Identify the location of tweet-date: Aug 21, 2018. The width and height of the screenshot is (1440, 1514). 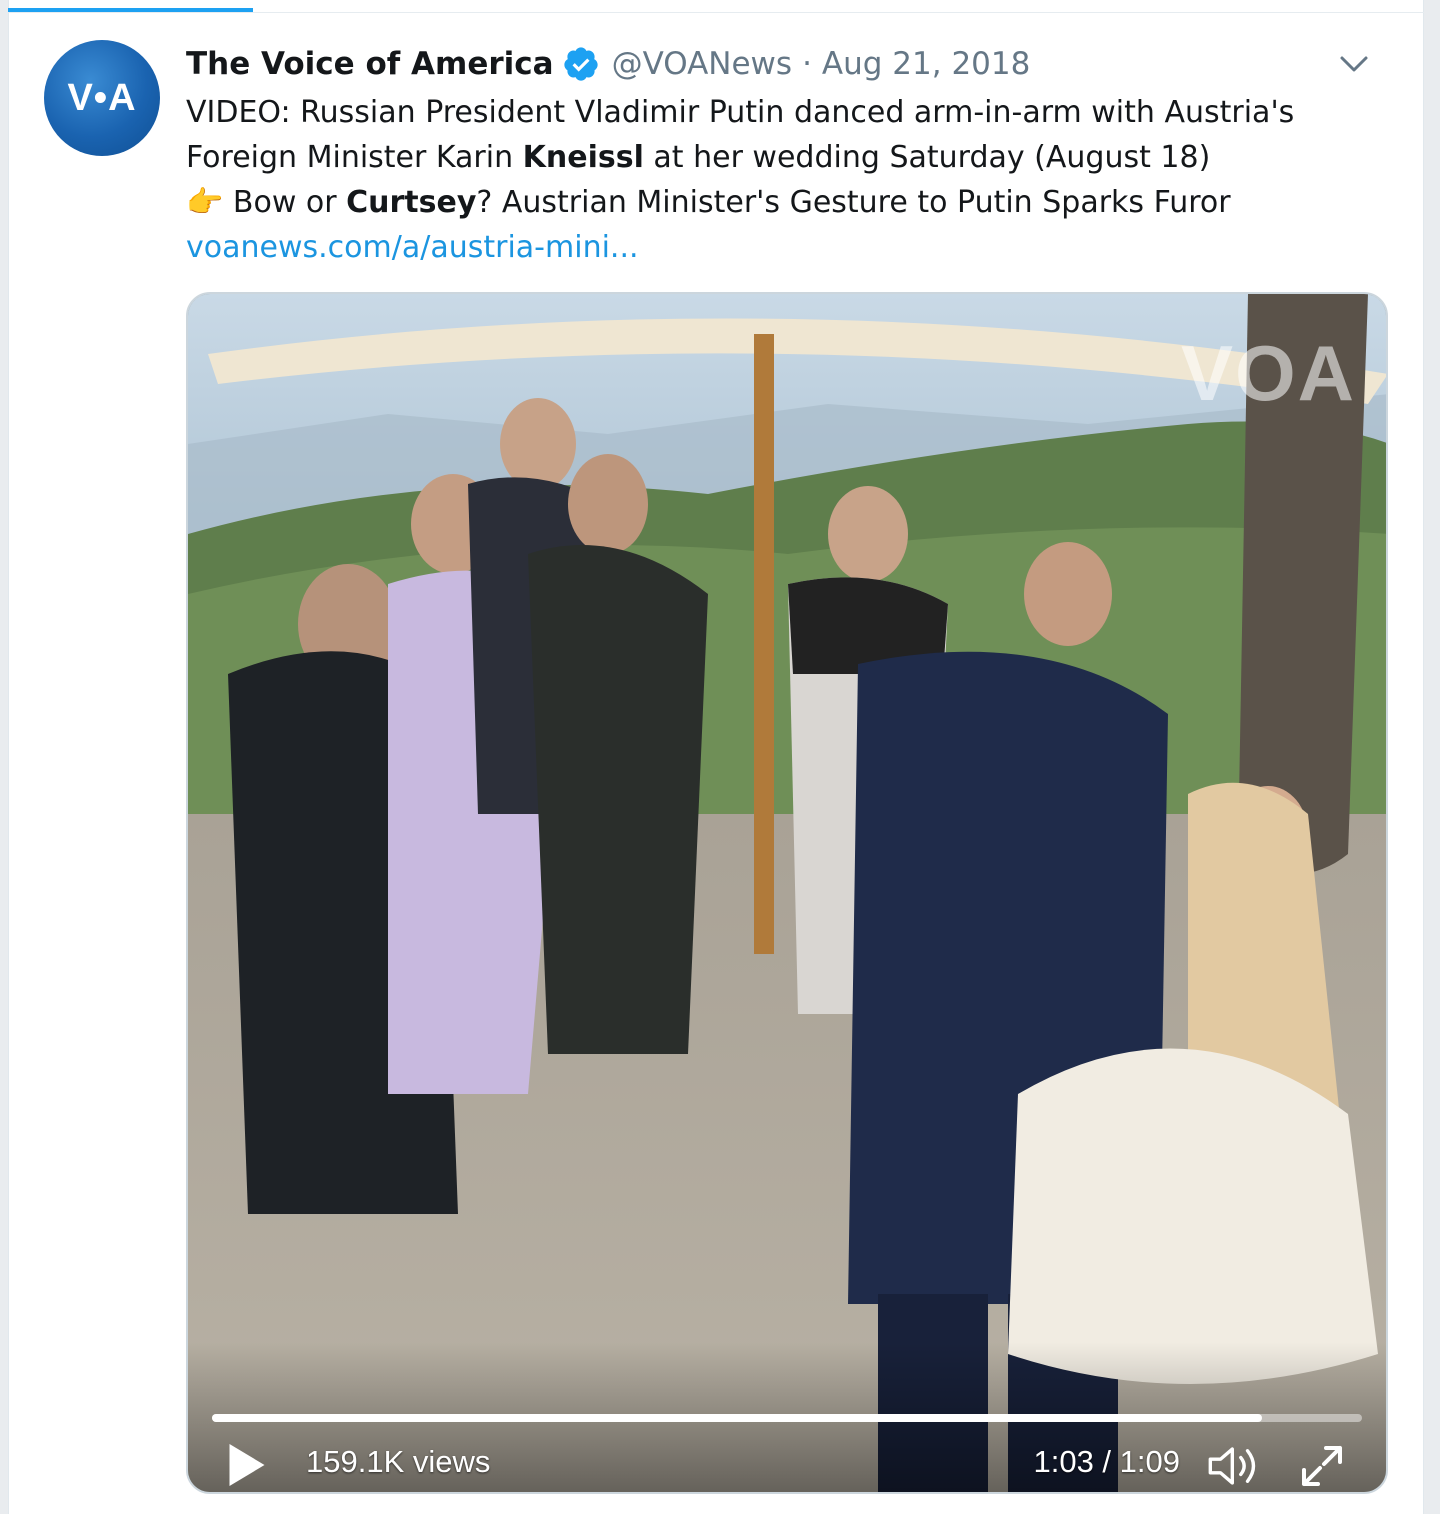
(926, 64).